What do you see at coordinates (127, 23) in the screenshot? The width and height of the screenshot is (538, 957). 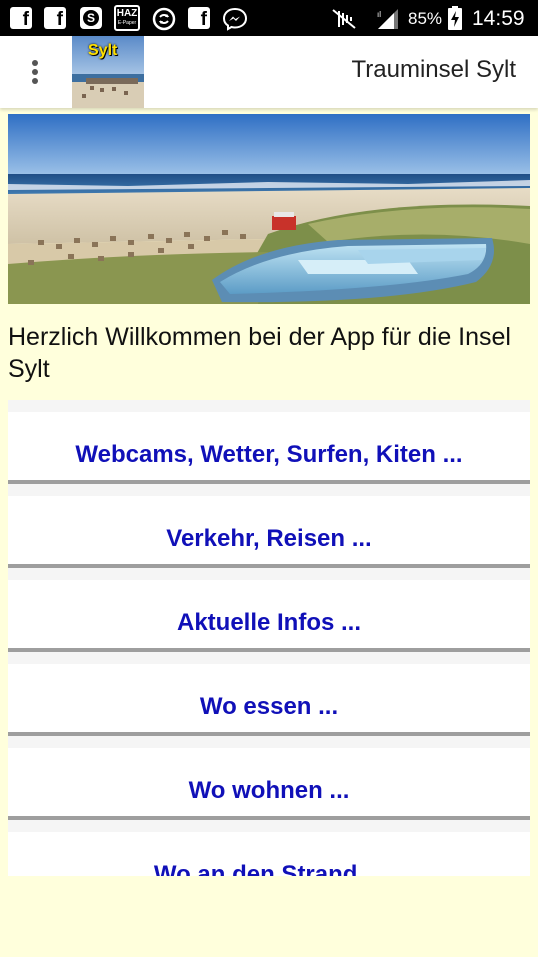 I see `haz-sublabel: E-Paper` at bounding box center [127, 23].